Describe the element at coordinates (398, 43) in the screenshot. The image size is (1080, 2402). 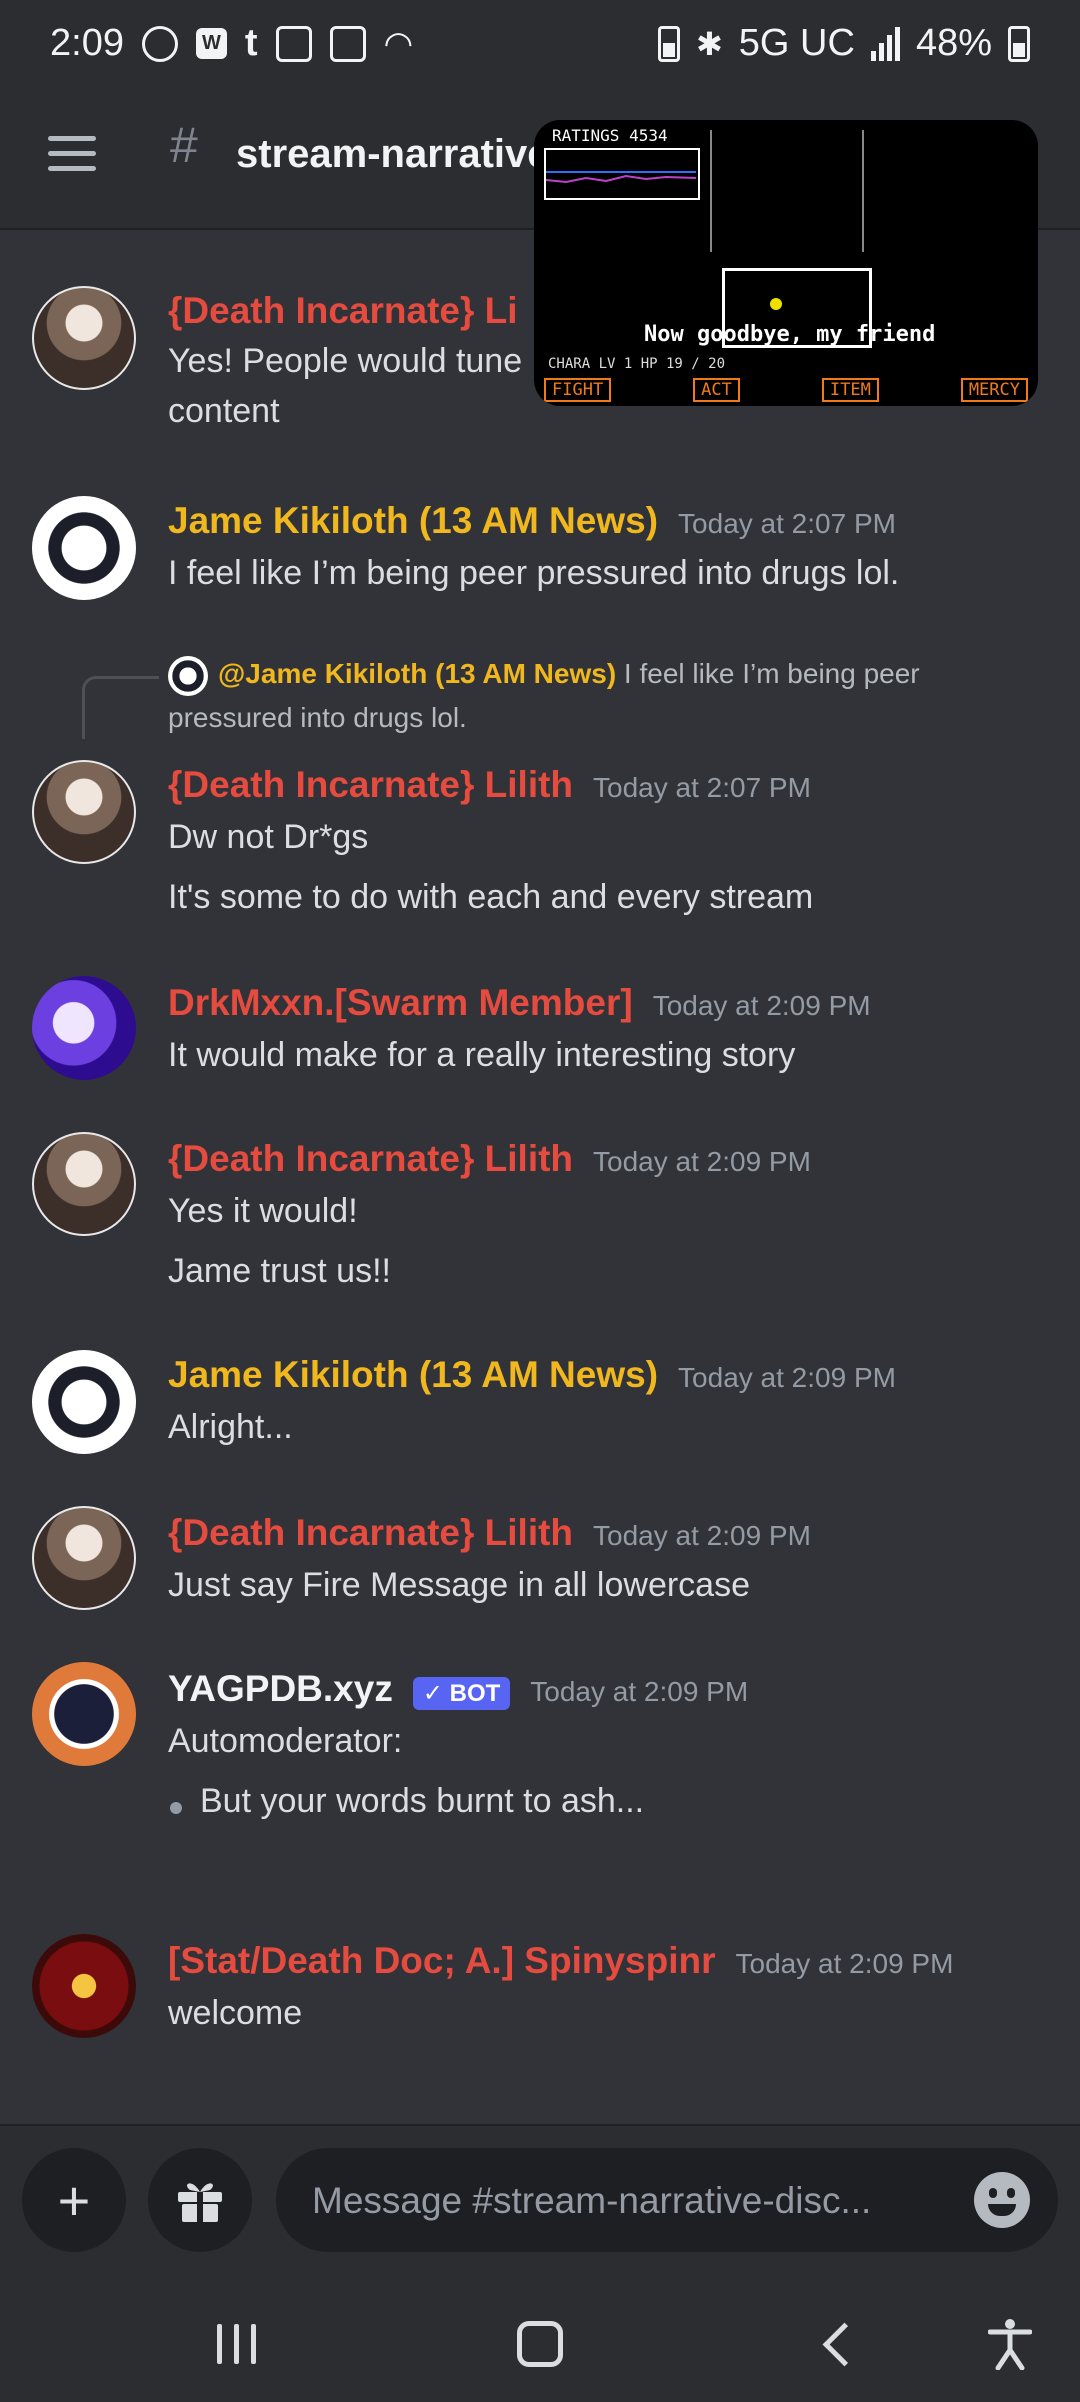
I see `wifi-icon: ◠` at that location.